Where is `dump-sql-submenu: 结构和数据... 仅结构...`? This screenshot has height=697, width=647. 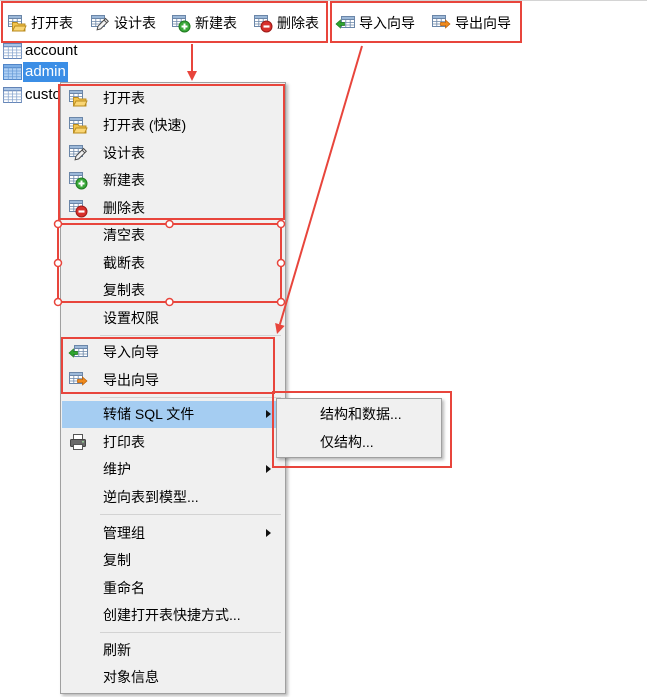
dump-sql-submenu: 结构和数据... 仅结构... is located at coordinates (359, 428).